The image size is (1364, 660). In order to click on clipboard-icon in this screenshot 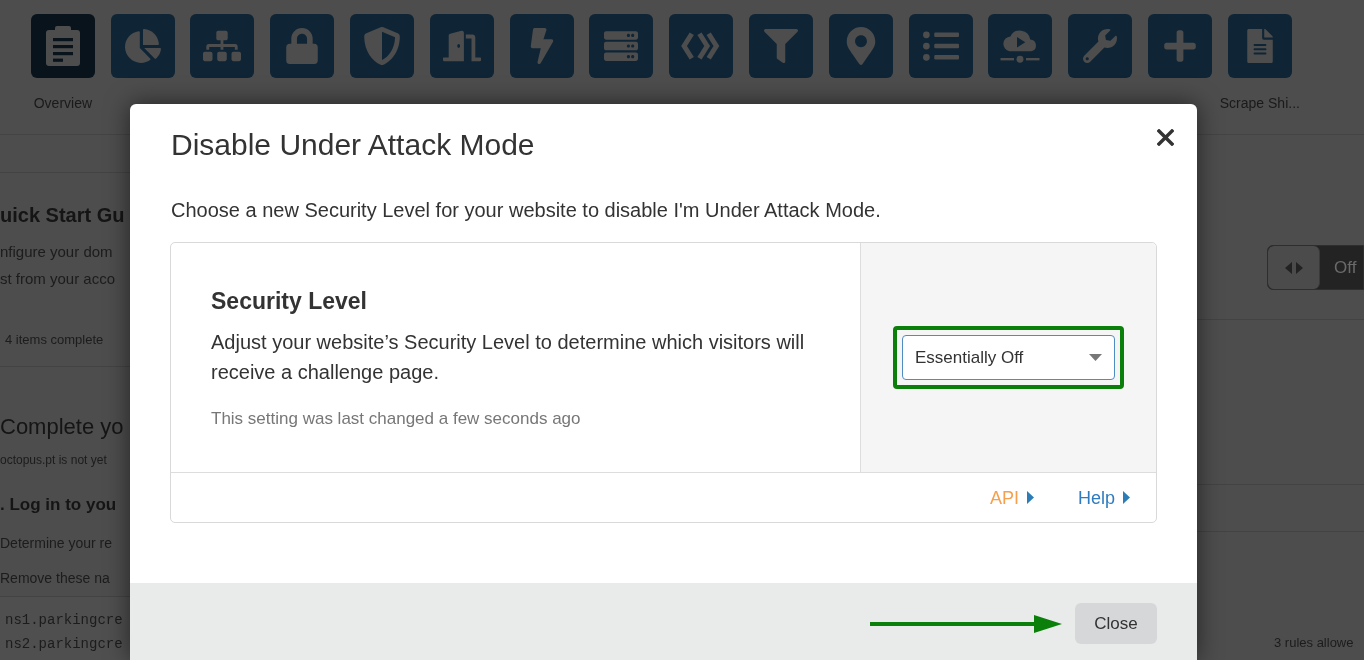, I will do `click(62, 46)`.